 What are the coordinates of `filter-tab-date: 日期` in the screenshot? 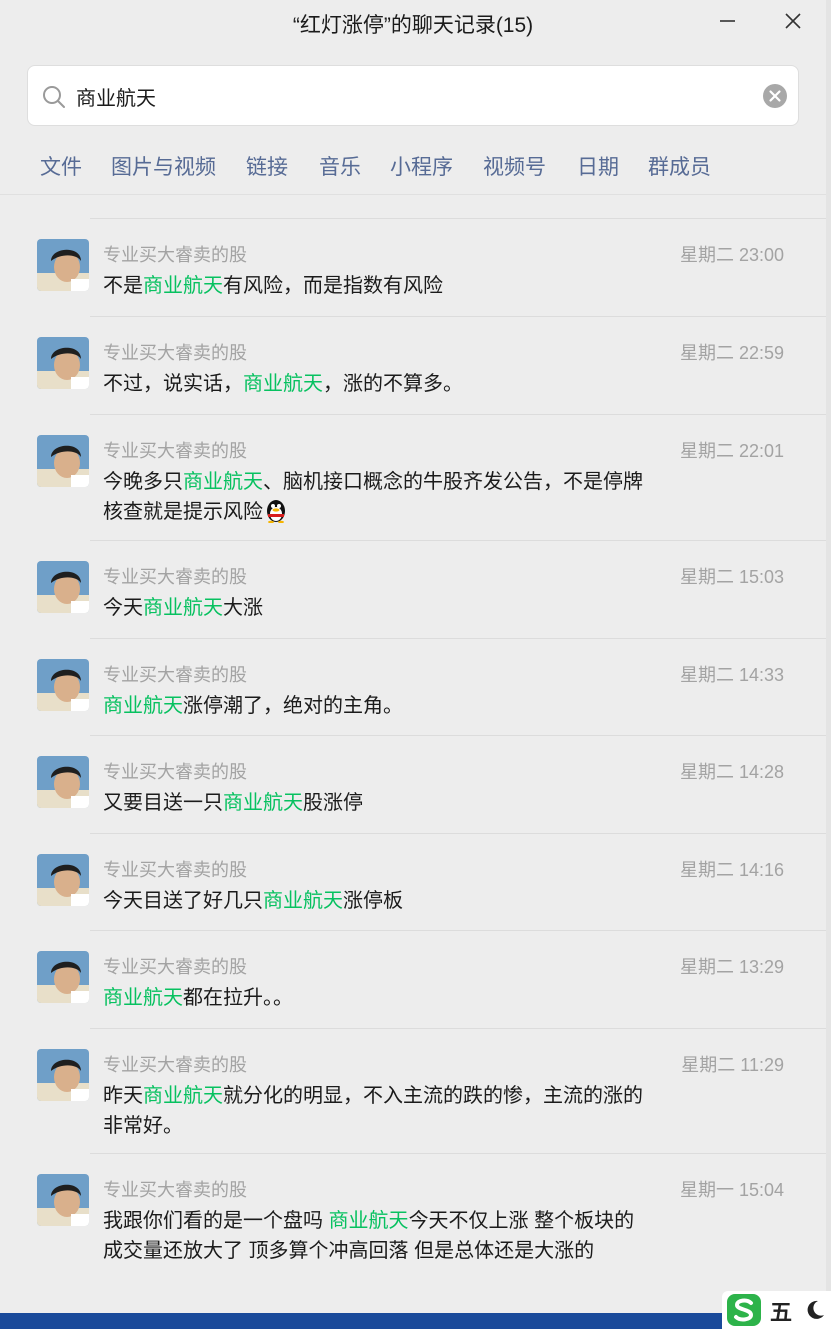 It's located at (598, 166).